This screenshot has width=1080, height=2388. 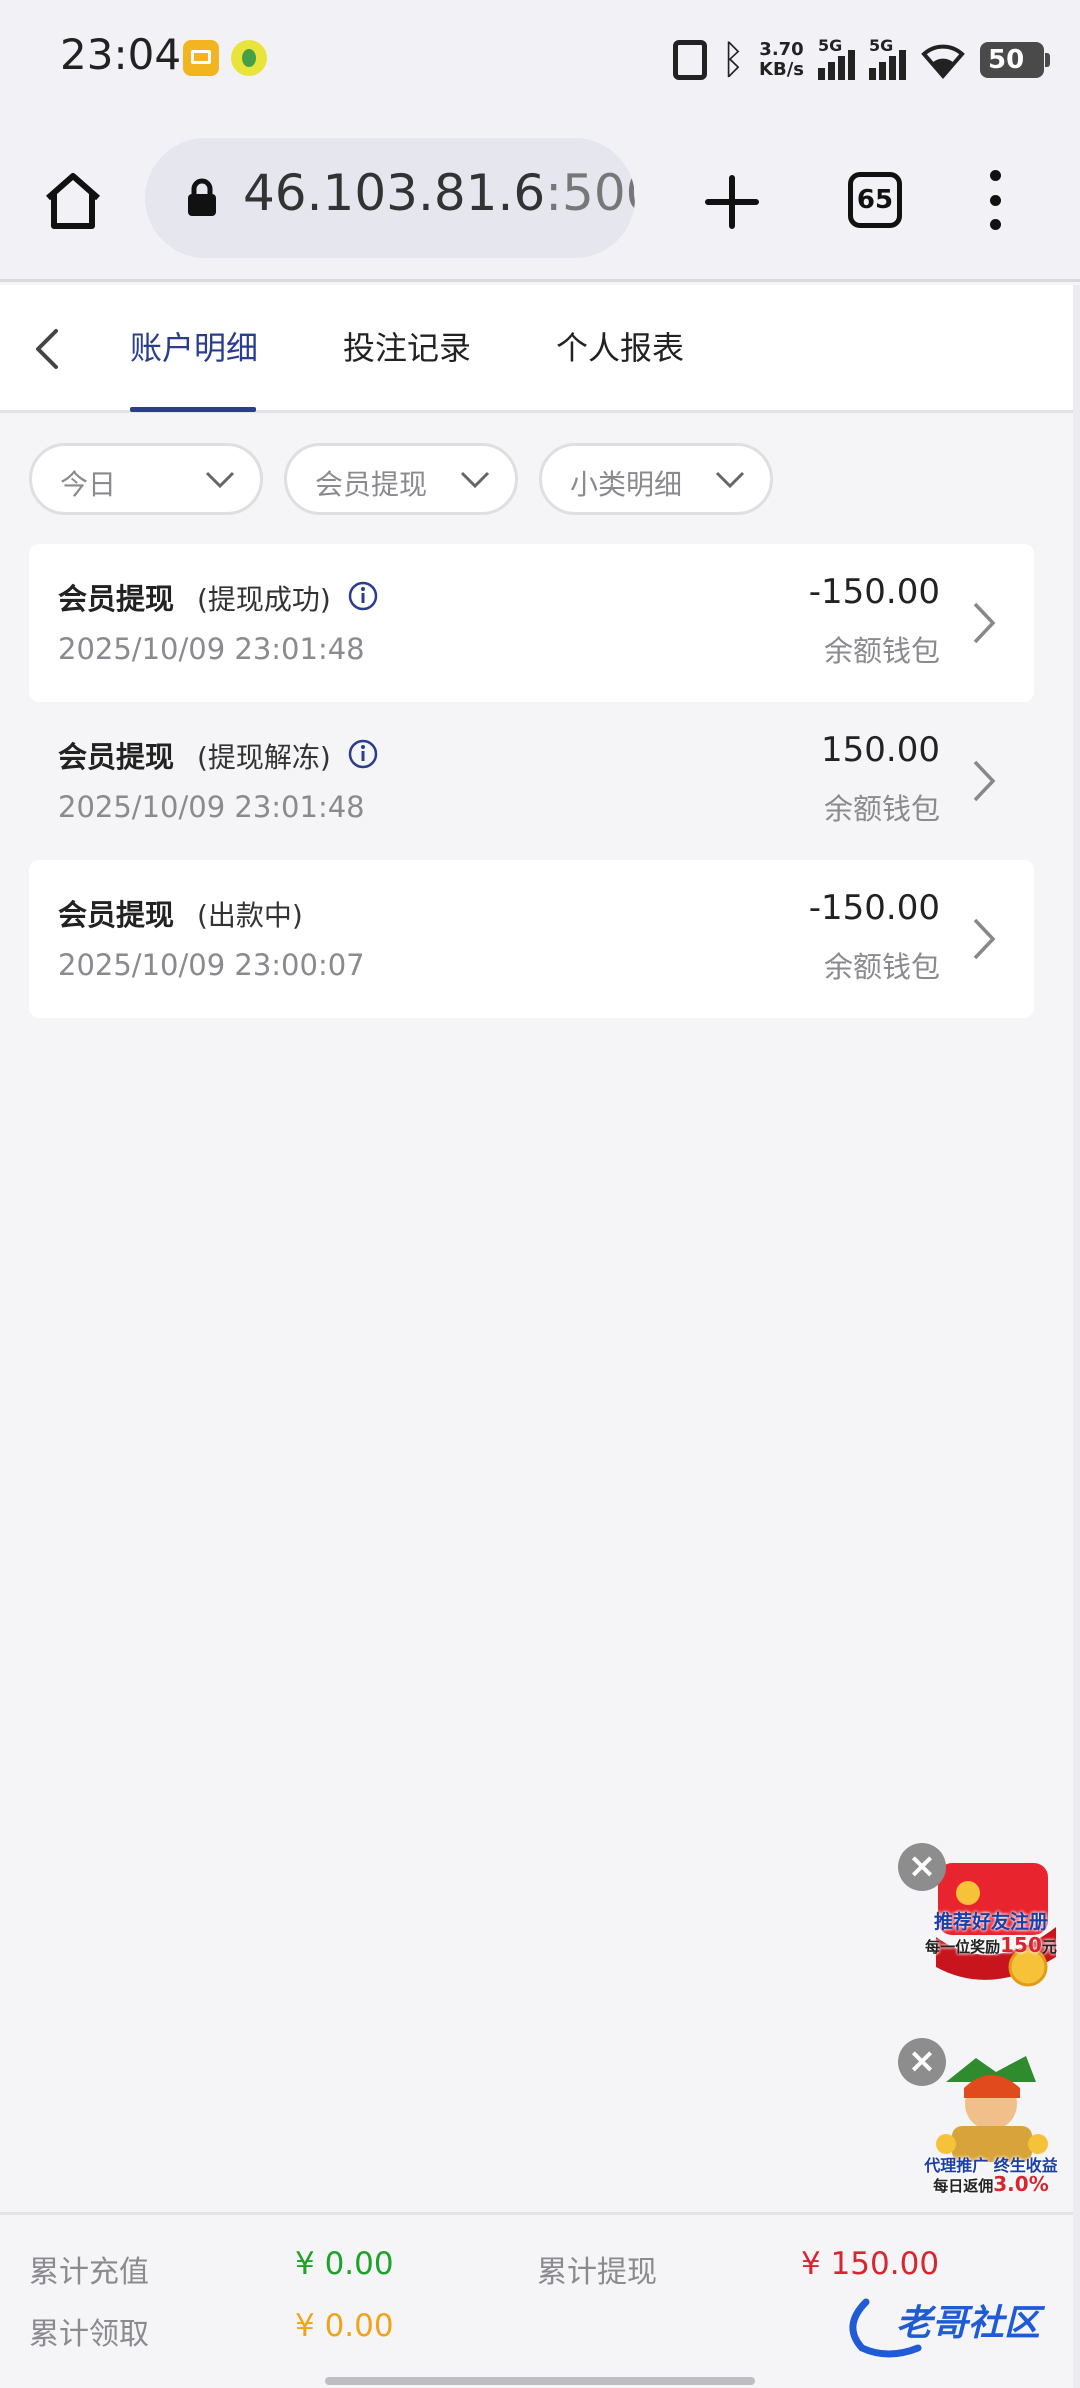 I want to click on more-menu-icon, so click(x=995, y=200).